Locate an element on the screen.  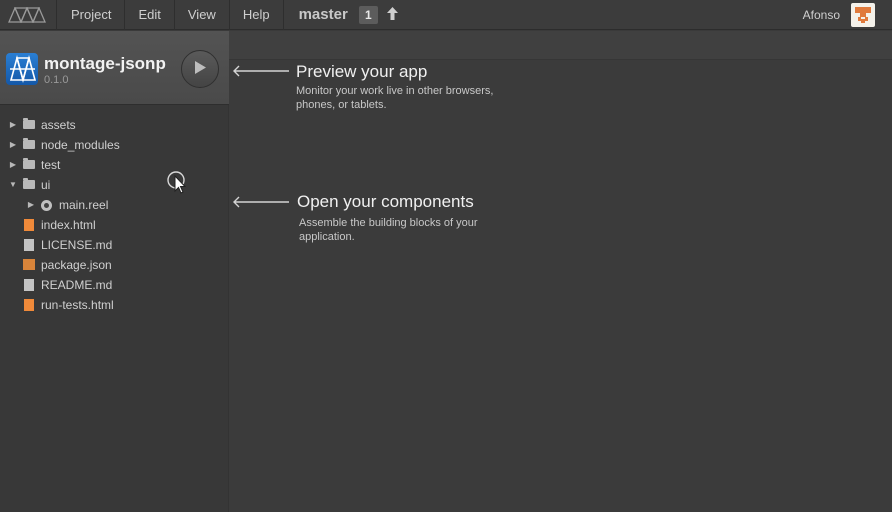
document-tab-strip is located at coordinates (560, 45).